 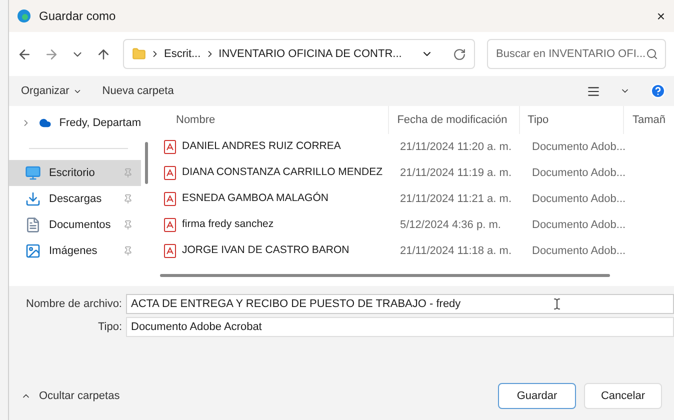 I want to click on new-folder-button: Nueva carpeta, so click(x=138, y=91).